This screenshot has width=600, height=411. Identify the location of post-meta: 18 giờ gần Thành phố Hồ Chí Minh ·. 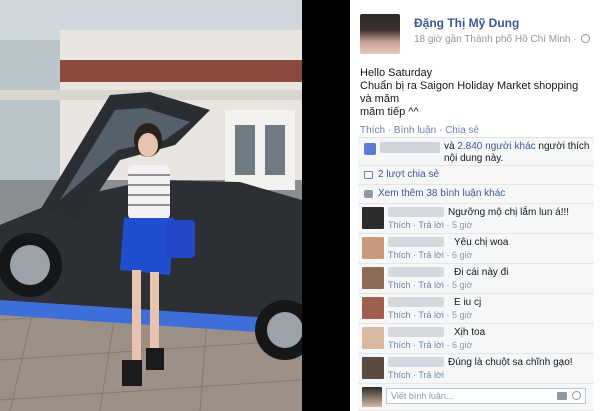
(502, 39).